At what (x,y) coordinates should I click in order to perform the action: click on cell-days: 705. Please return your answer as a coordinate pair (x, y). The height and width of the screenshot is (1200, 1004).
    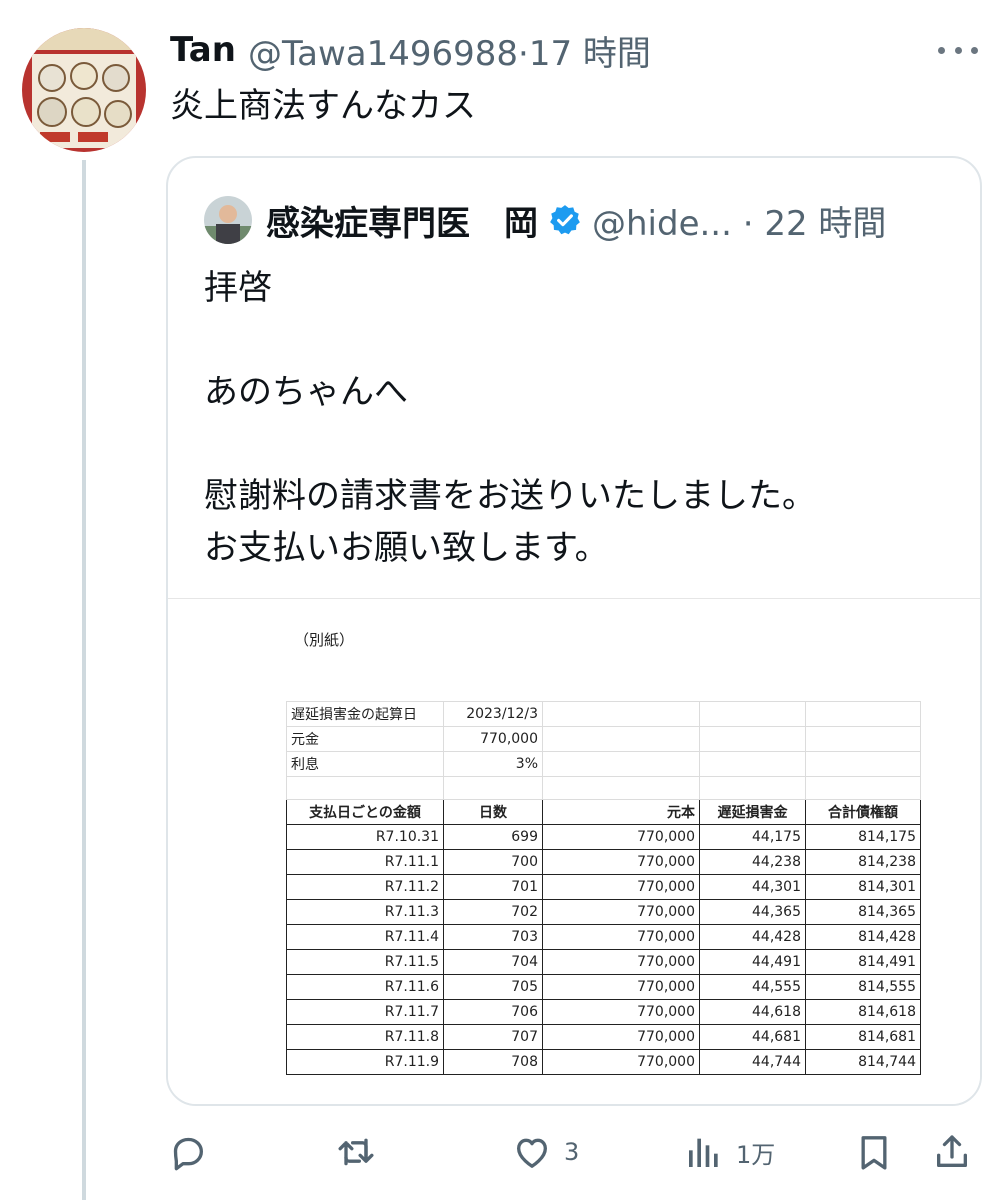
    Looking at the image, I should click on (493, 987).